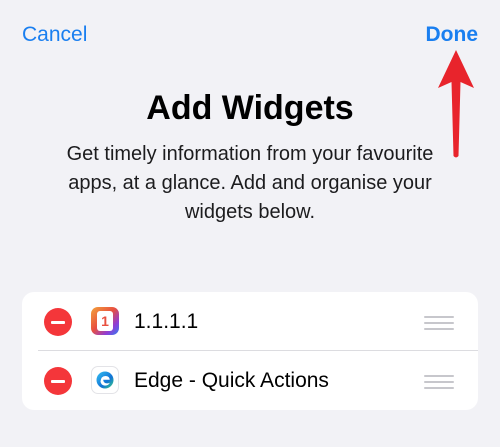 Image resolution: width=500 pixels, height=447 pixels. What do you see at coordinates (250, 108) in the screenshot?
I see `page-title: Add Widgets` at bounding box center [250, 108].